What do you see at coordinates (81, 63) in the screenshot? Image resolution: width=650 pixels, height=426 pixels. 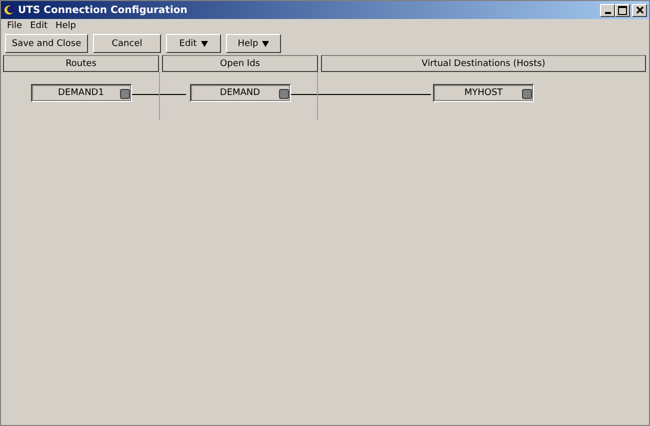 I see `column-header: Routes` at bounding box center [81, 63].